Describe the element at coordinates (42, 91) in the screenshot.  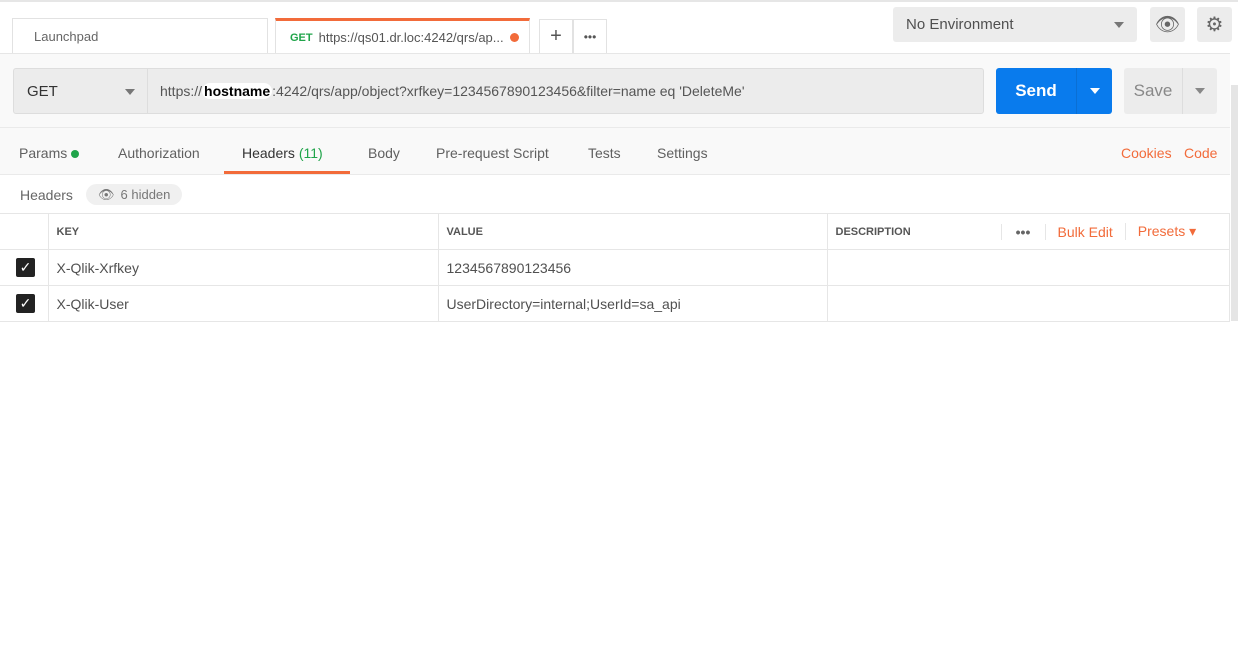
I see `method-label: GET` at that location.